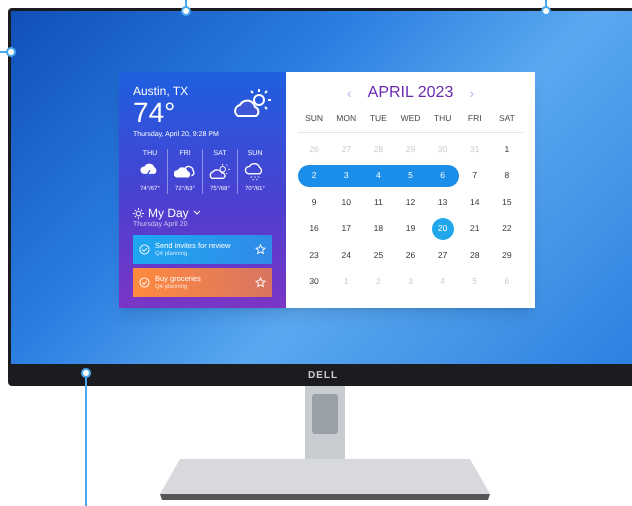  What do you see at coordinates (378, 118) in the screenshot?
I see `weekday-label: TUE` at bounding box center [378, 118].